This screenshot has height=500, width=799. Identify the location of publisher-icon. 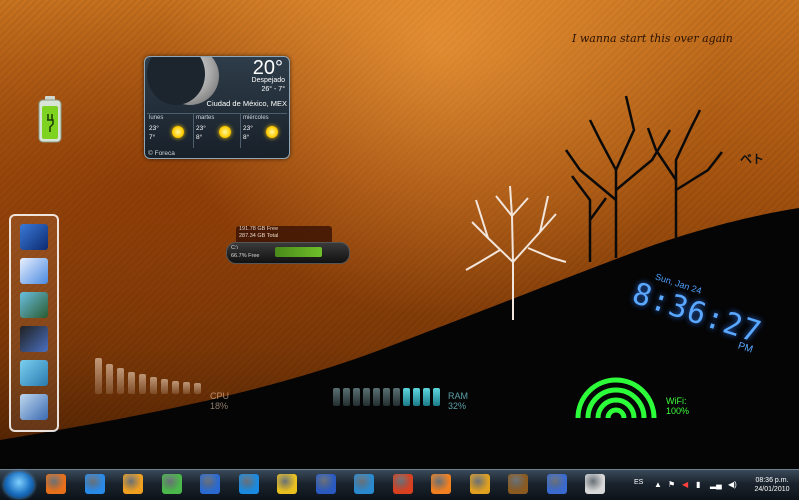
(364, 484).